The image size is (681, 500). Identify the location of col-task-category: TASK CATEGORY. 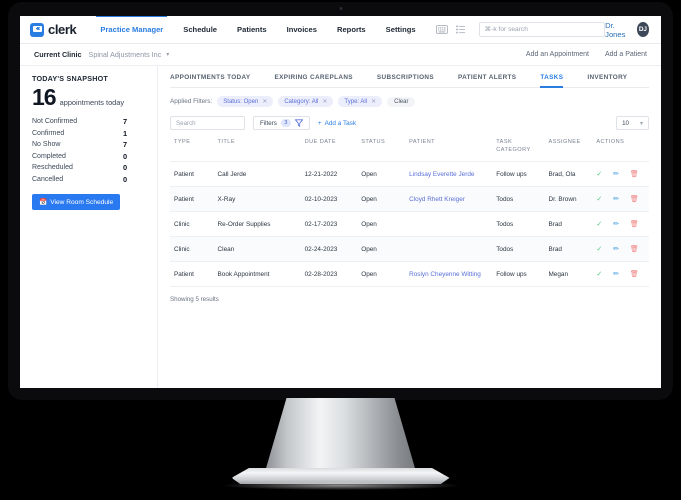
(518, 150).